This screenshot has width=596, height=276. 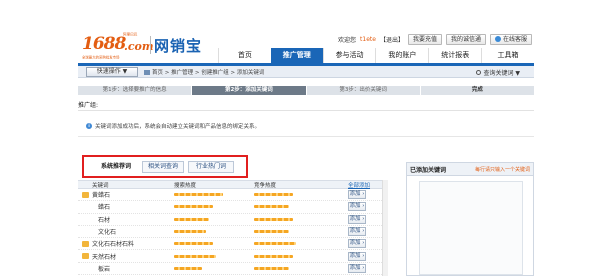 I want to click on keyword-cell: 石材, so click(x=126, y=219).